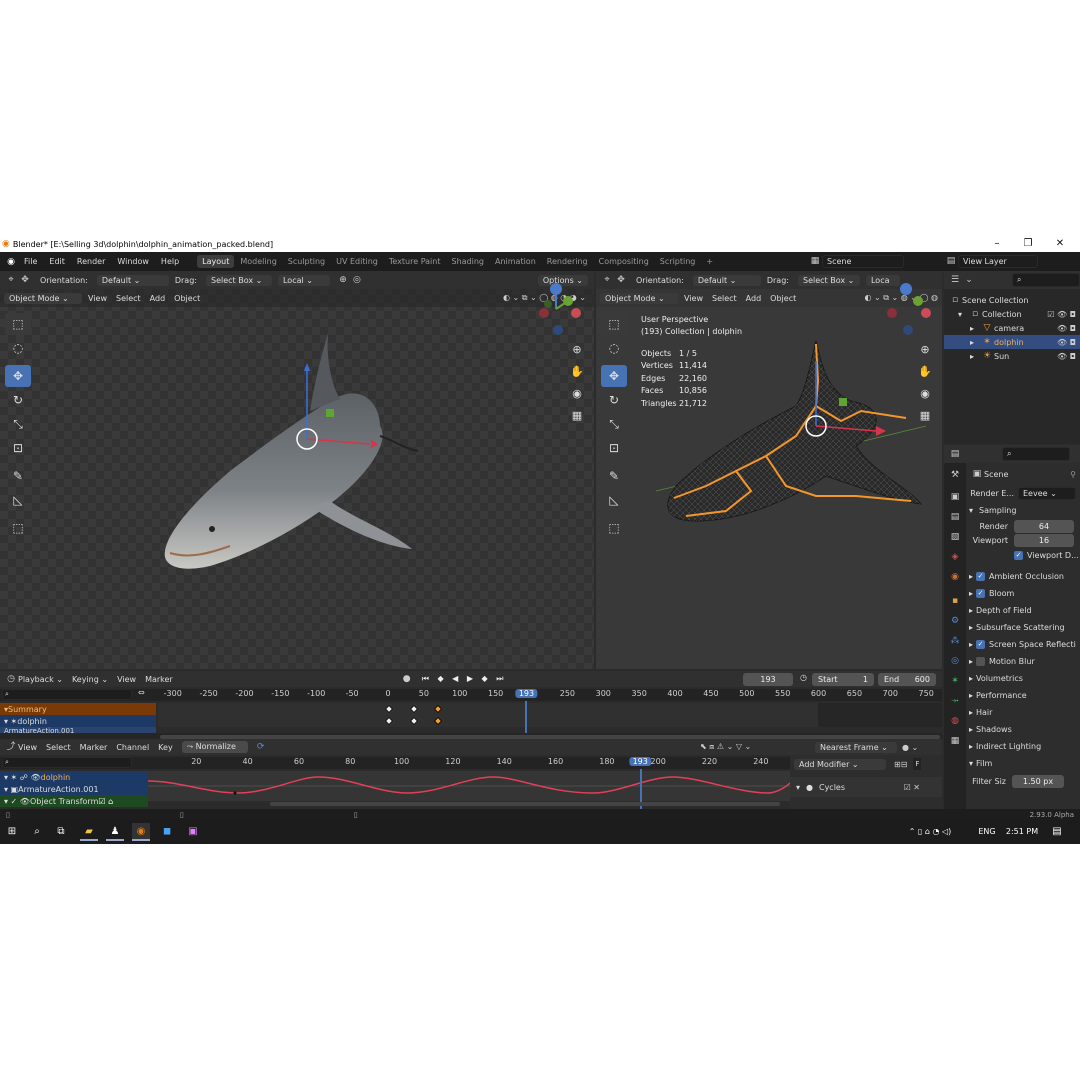  I want to click on tab-sculpting: Sculpting, so click(306, 261).